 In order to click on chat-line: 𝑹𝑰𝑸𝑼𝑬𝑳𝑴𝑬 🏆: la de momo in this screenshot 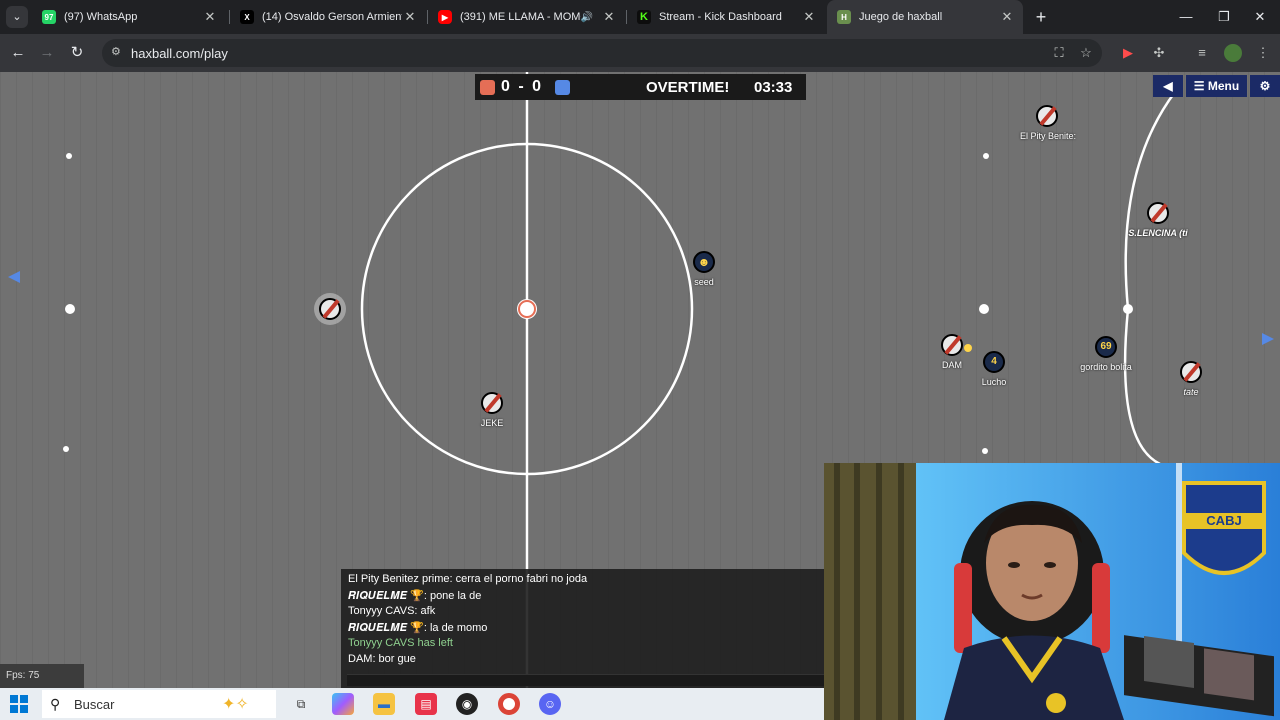, I will do `click(418, 628)`.